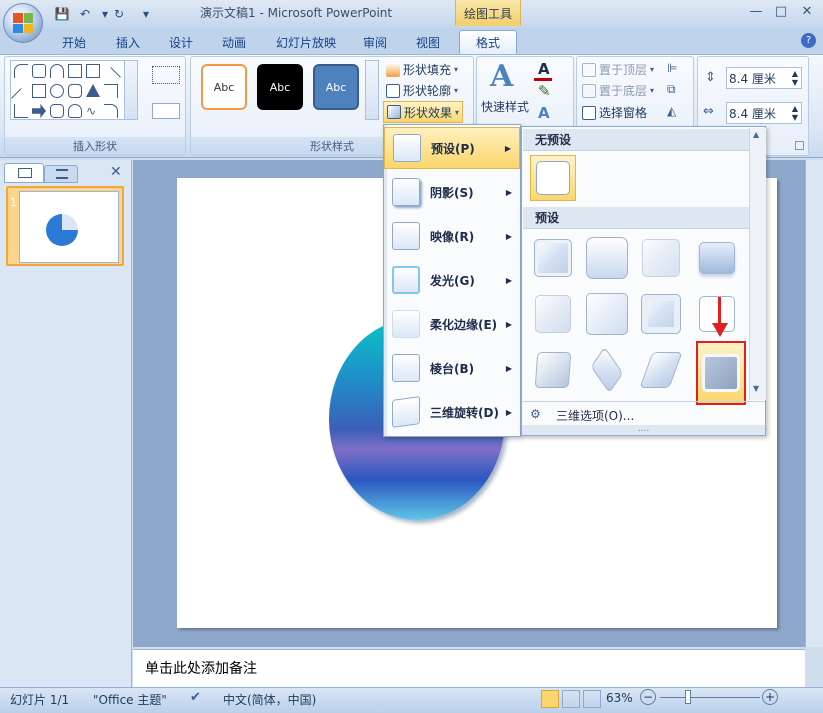 This screenshot has height=713, width=823. Describe the element at coordinates (116, 172) in the screenshot. I see `close-pane-icon: ✕` at that location.